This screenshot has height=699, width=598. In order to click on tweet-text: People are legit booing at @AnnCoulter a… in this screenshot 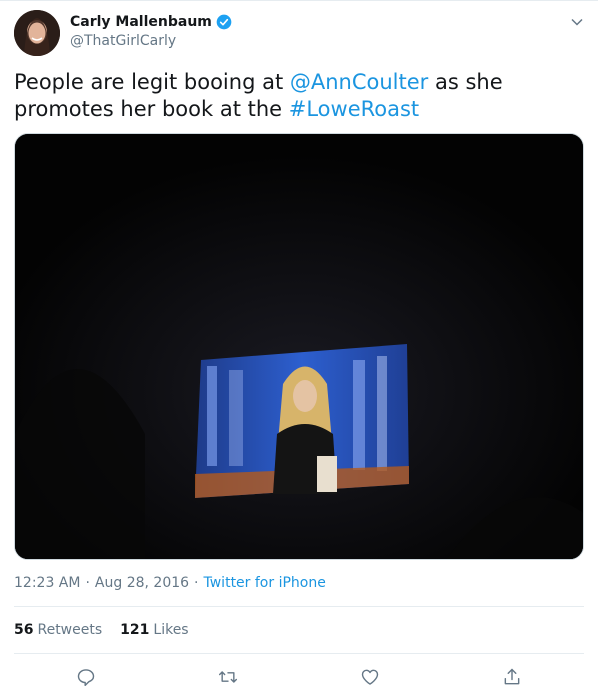, I will do `click(294, 96)`.